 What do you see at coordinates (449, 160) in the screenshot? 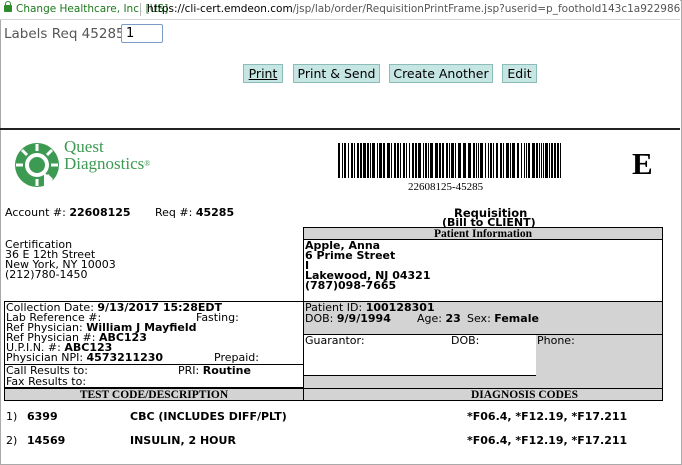
I see `barcode` at bounding box center [449, 160].